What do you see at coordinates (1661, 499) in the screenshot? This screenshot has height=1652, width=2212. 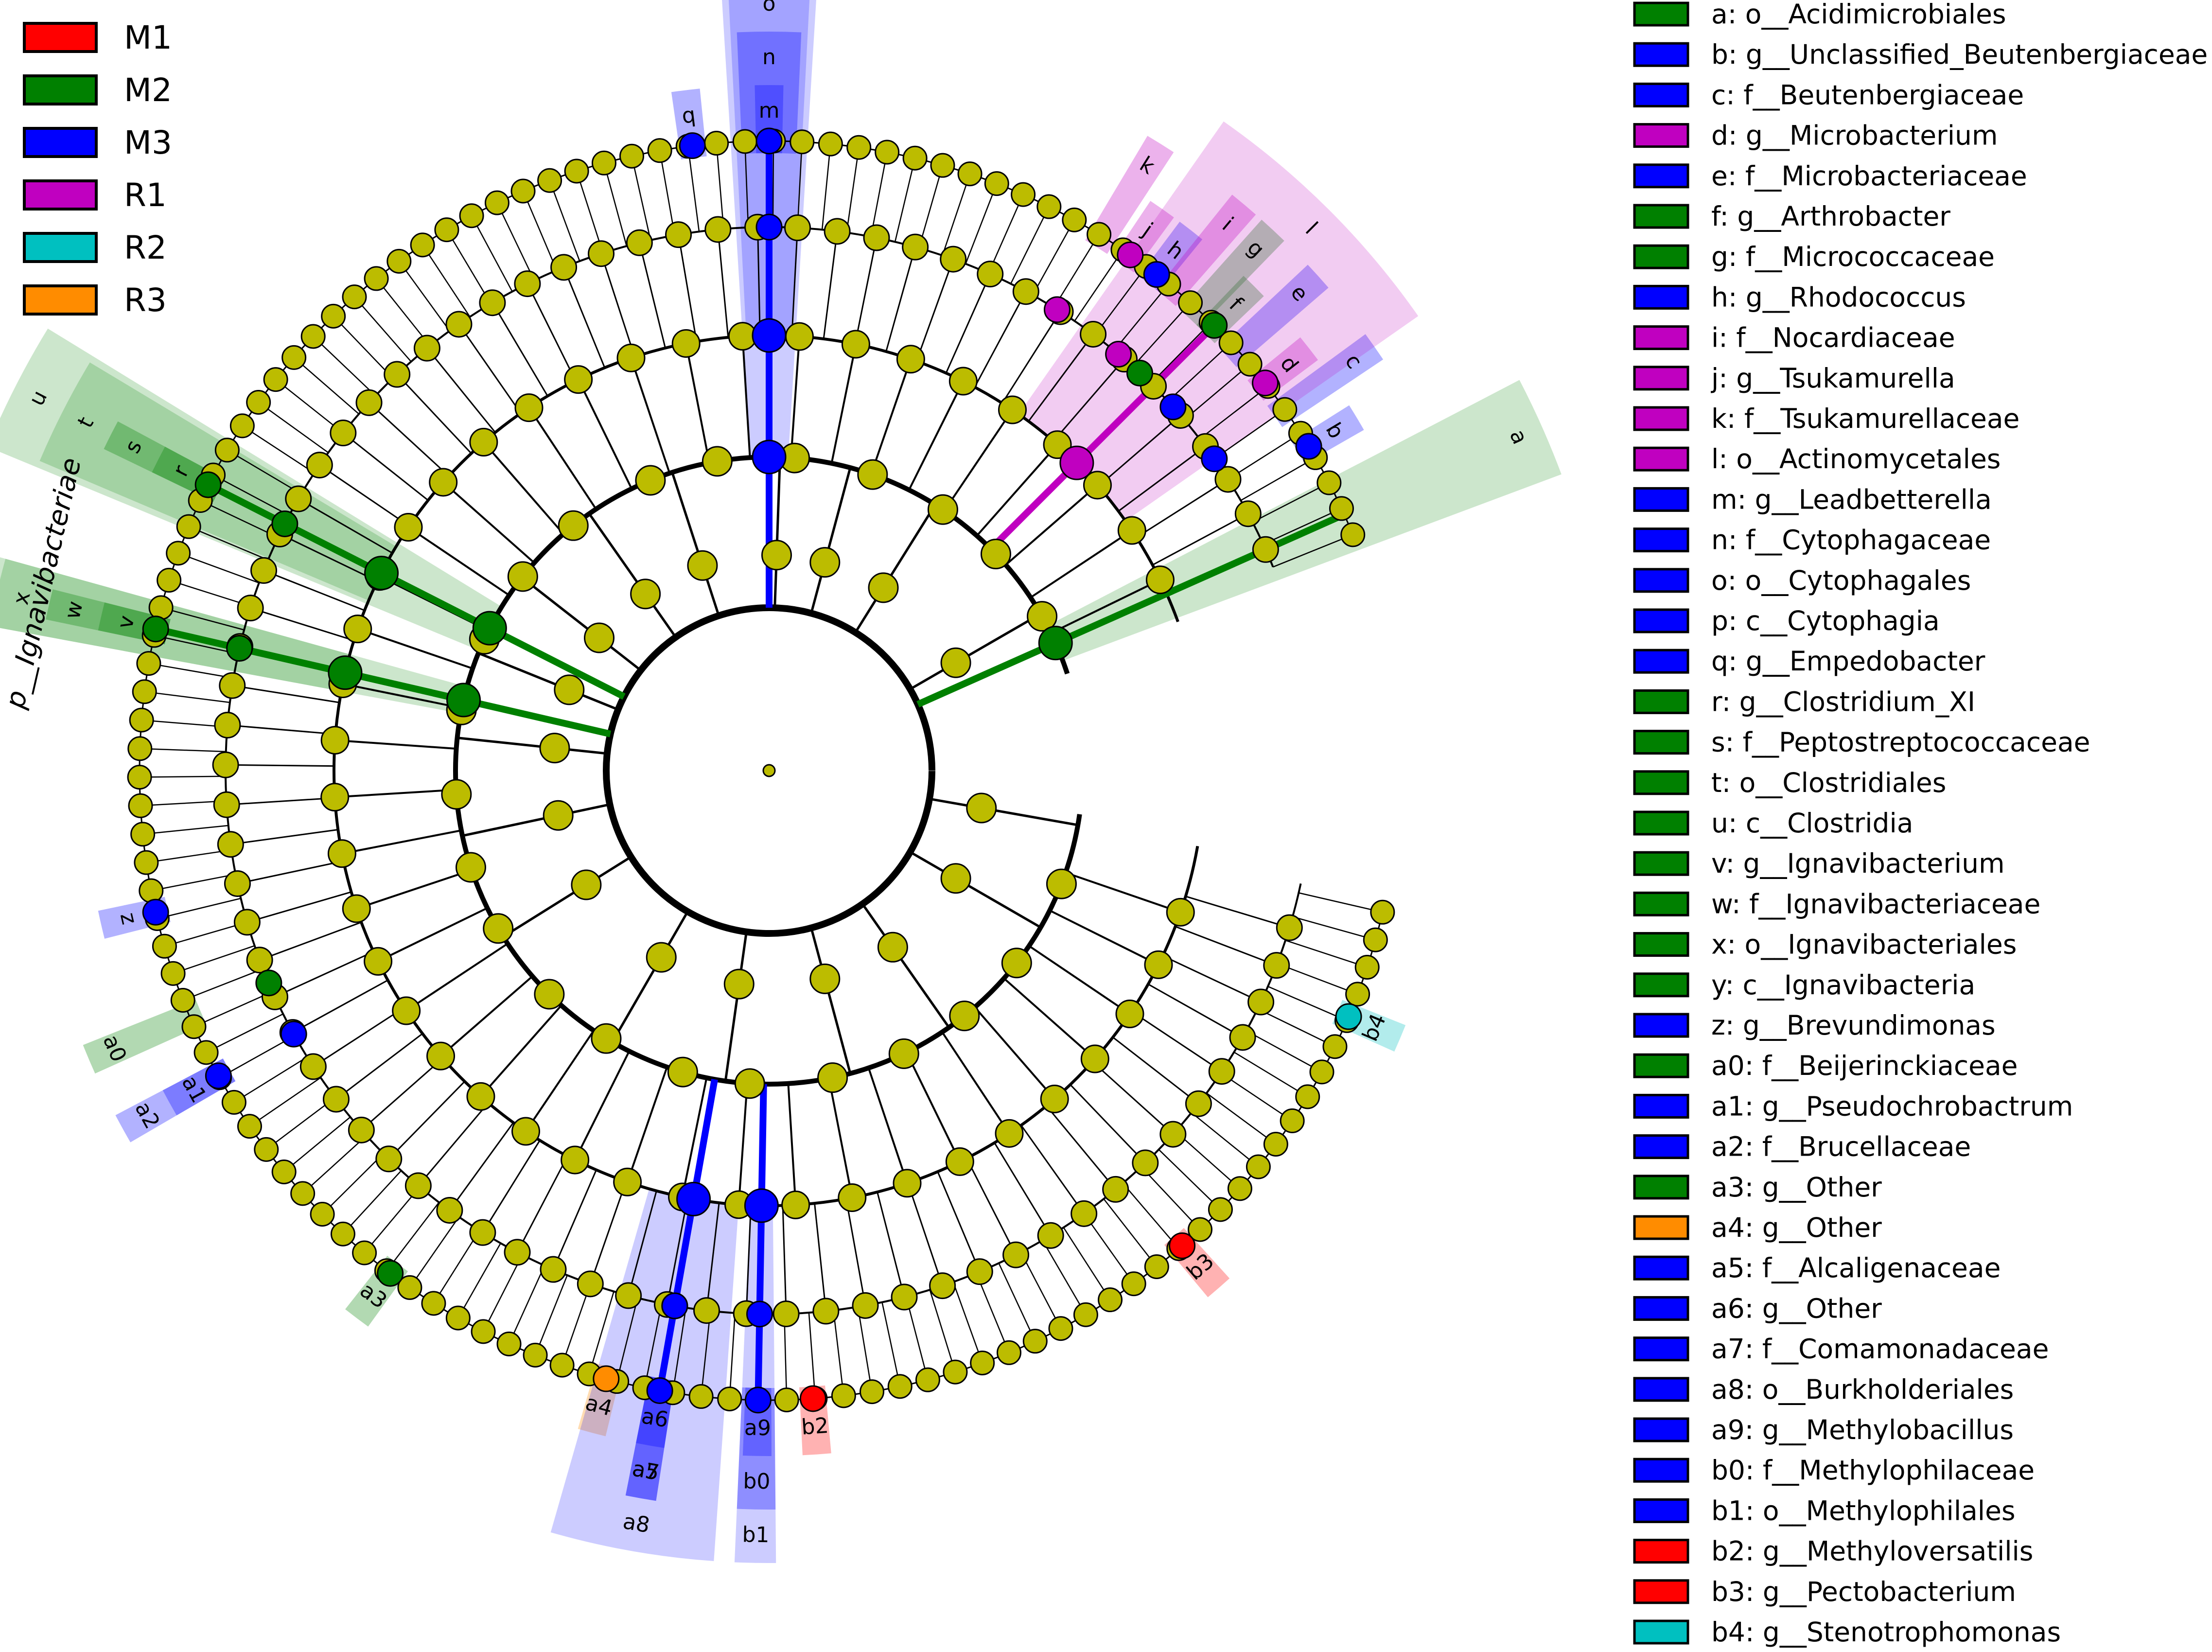 I see `taxon-swatch-m` at bounding box center [1661, 499].